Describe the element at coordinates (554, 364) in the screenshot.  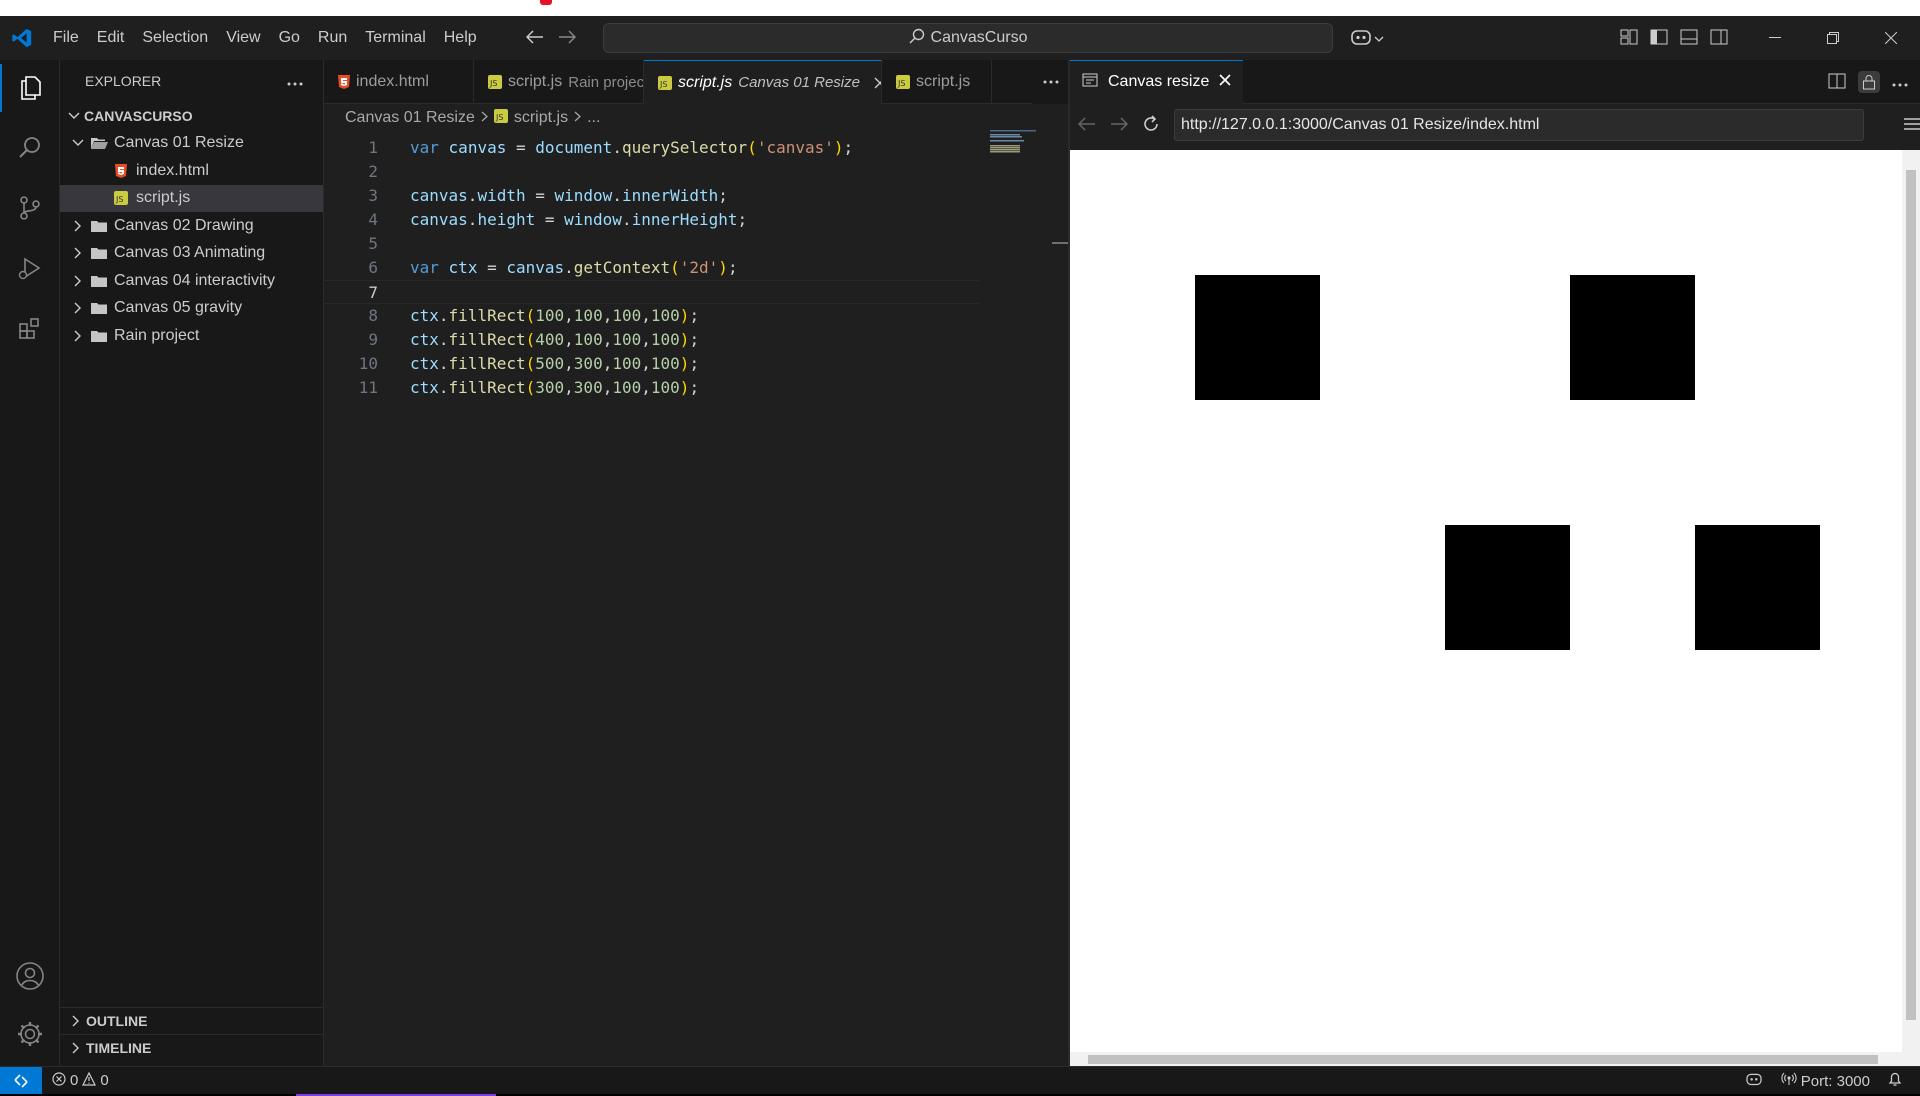
I see `code-text: ctx.fillRect(500,300,100,100);` at that location.